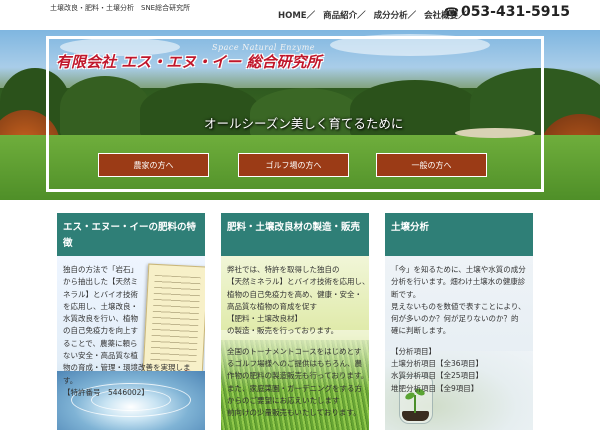 The height and width of the screenshot is (430, 600). I want to click on farmers-button: 農家の方へ, so click(153, 165).